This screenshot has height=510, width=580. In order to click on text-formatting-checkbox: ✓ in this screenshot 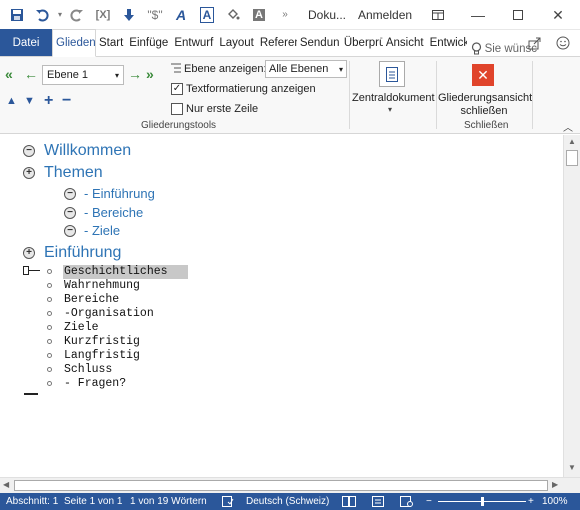, I will do `click(177, 89)`.